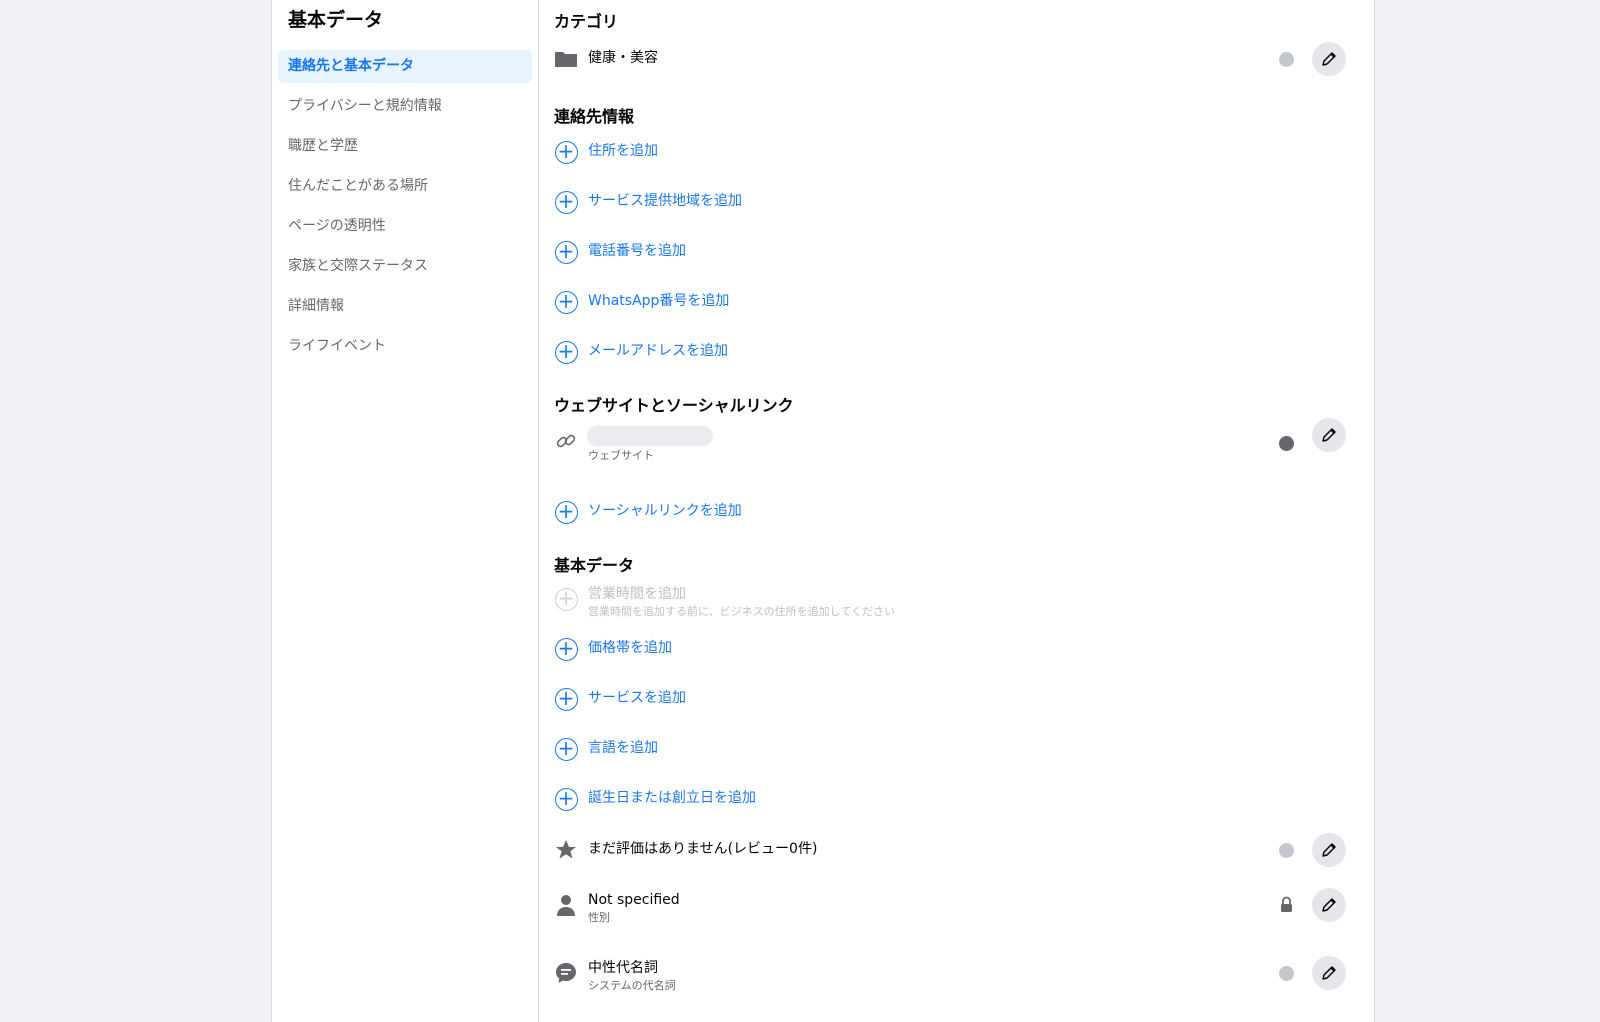 This screenshot has height=1022, width=1600. Describe the element at coordinates (623, 748) in the screenshot. I see `add-language-label: 言語を追加` at that location.